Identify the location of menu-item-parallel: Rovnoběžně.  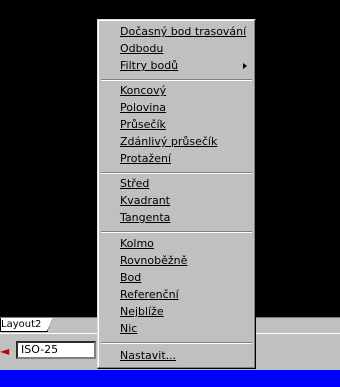
(176, 260).